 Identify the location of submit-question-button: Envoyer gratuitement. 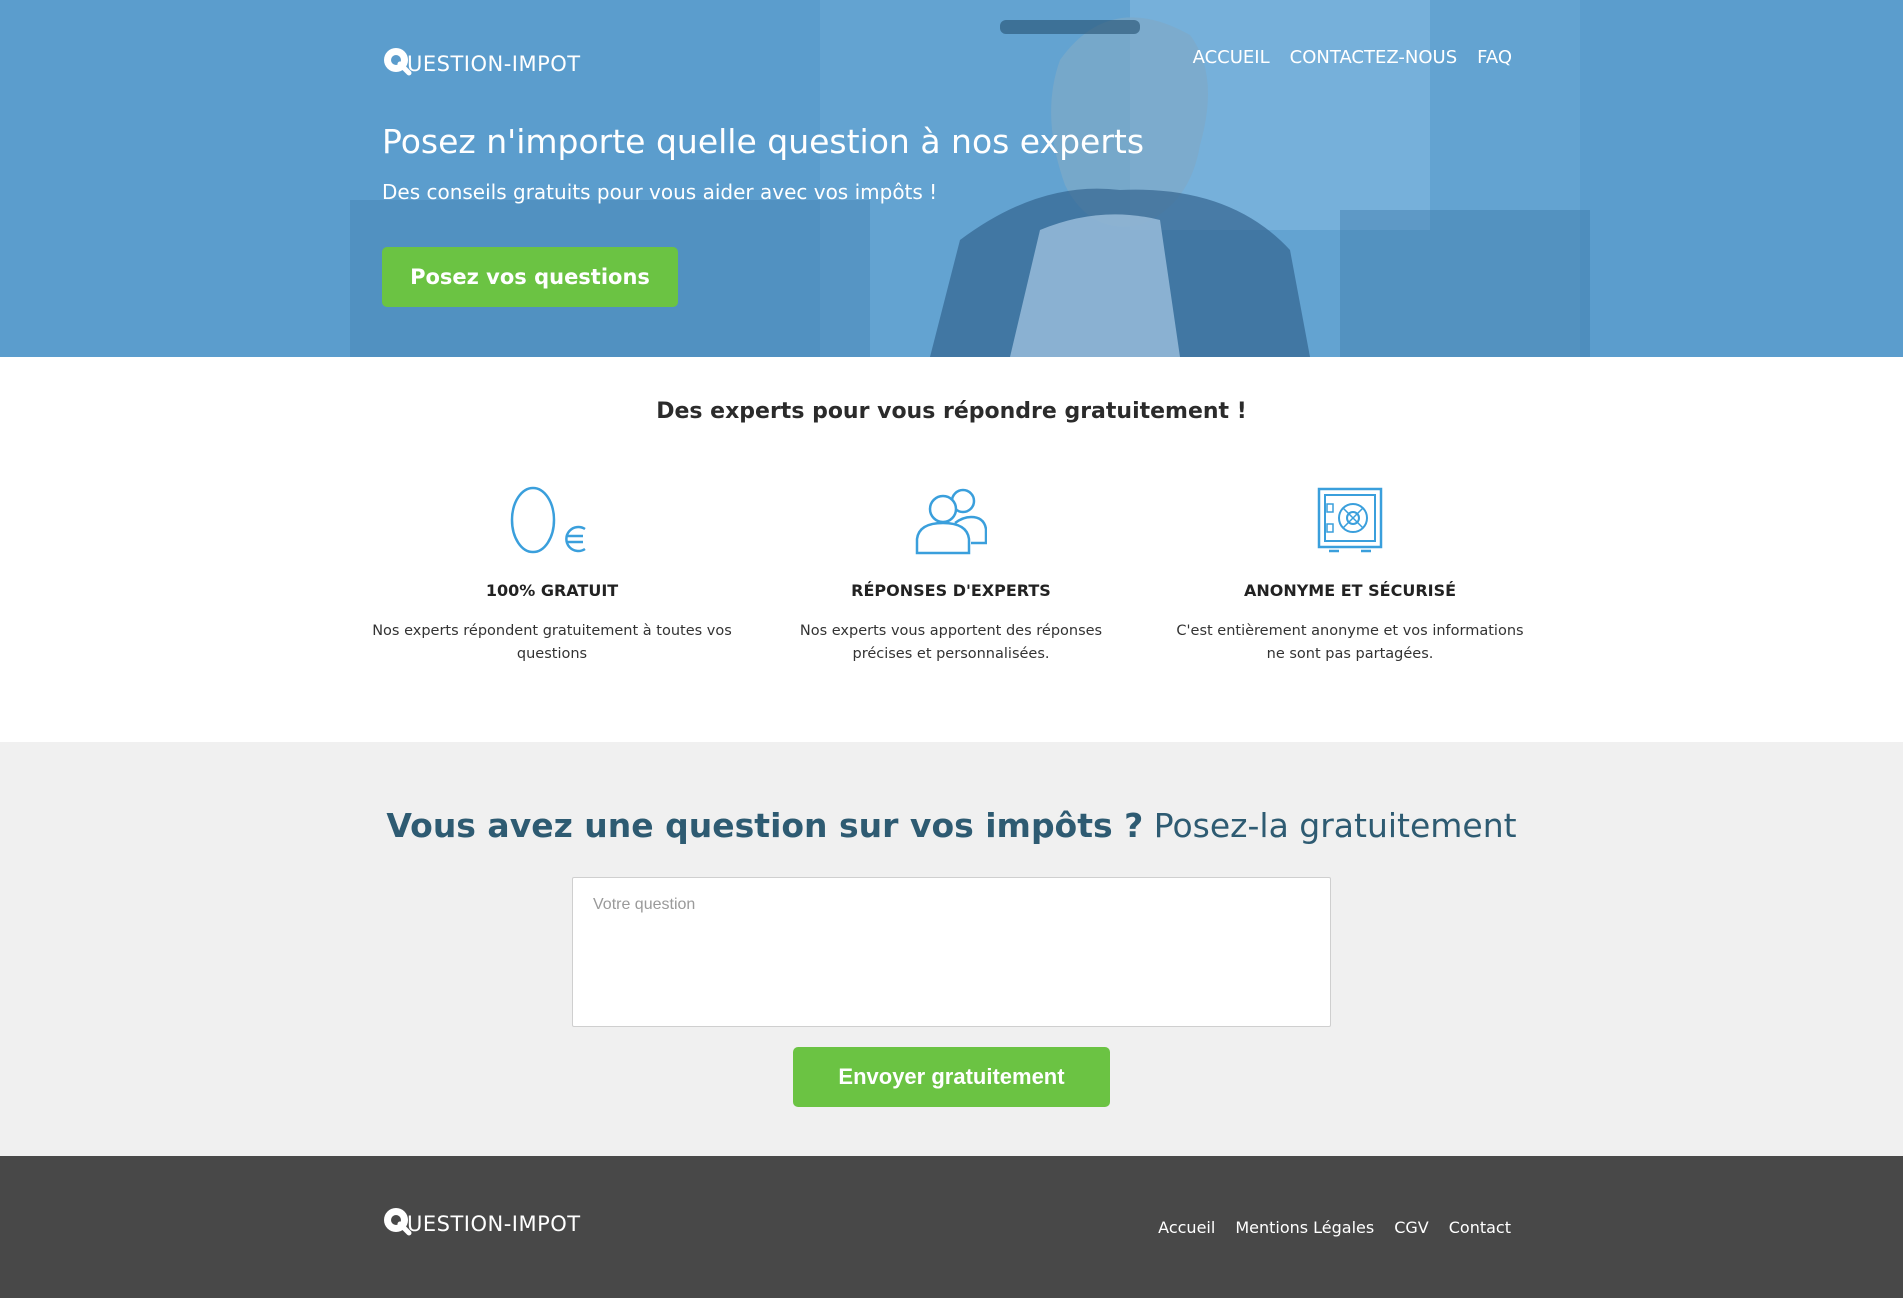
(951, 1077).